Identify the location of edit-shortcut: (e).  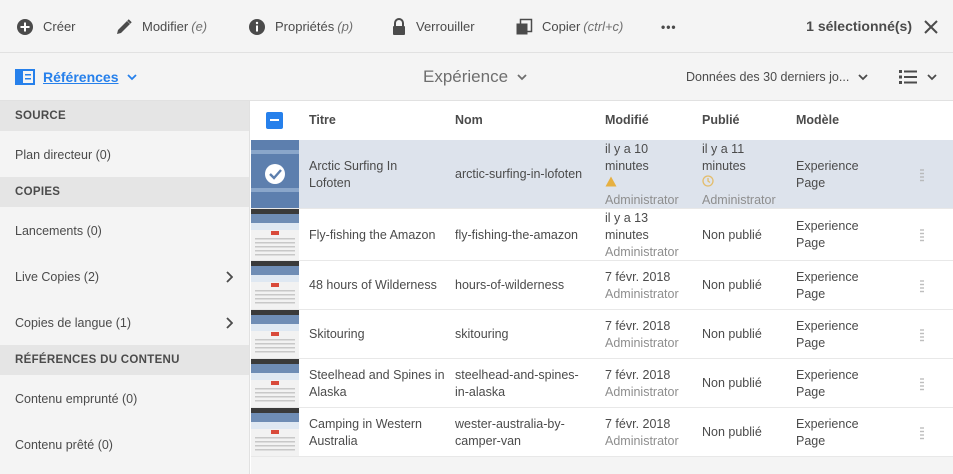
(199, 26).